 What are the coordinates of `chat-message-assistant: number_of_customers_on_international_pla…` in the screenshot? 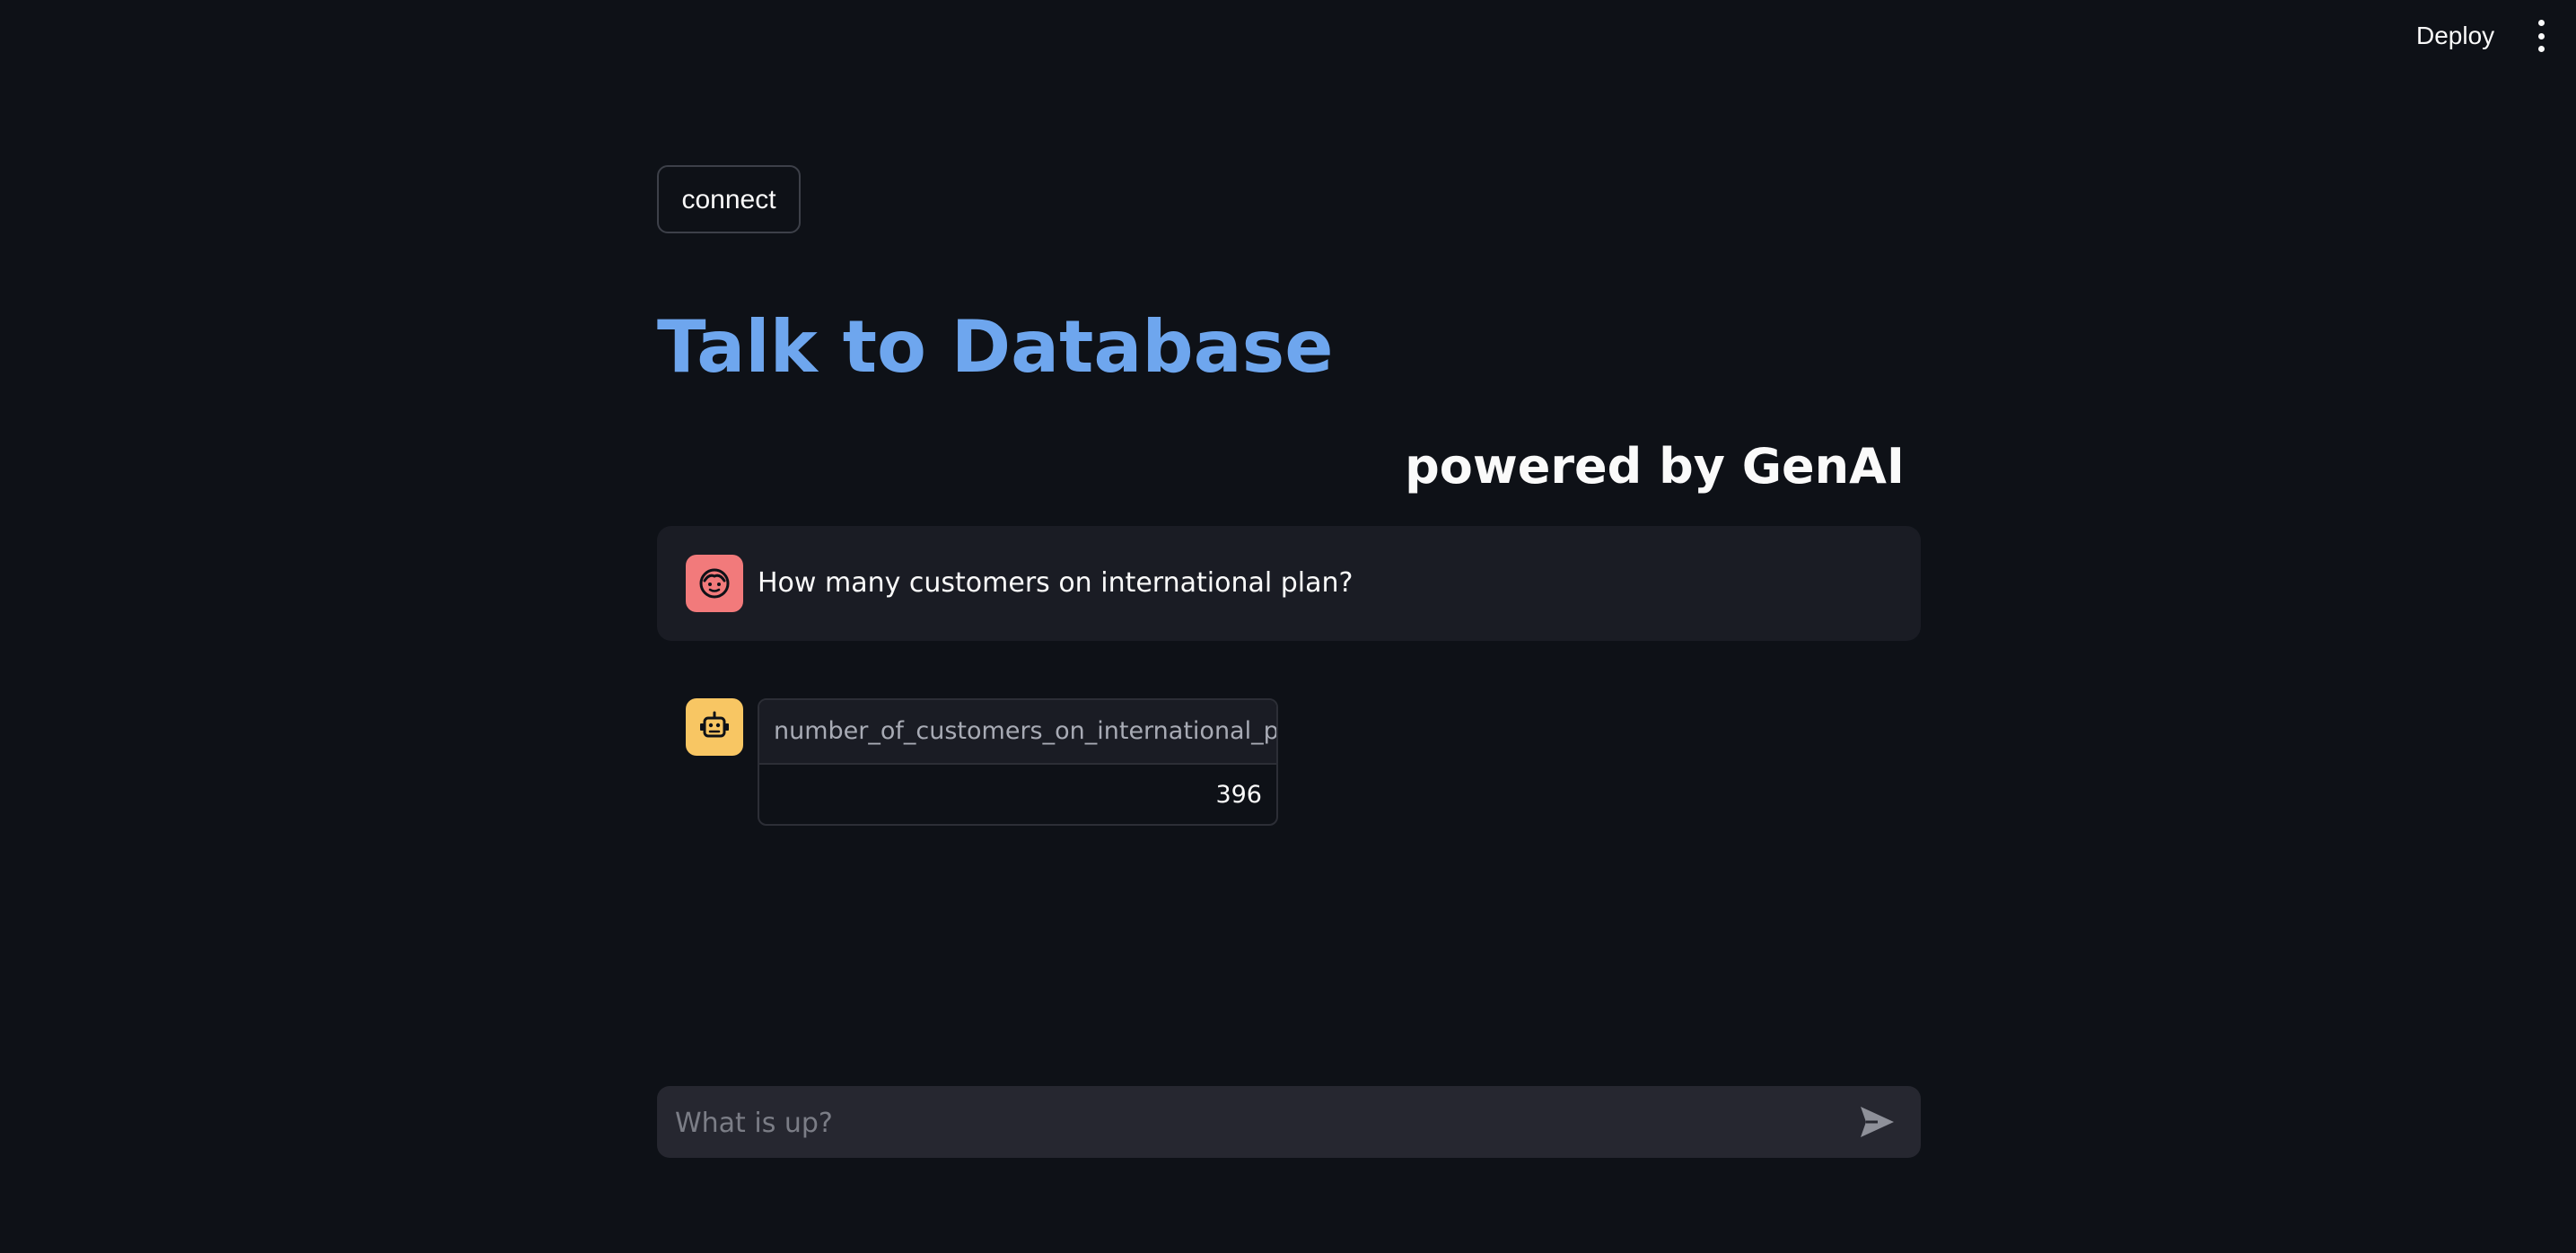 It's located at (1289, 765).